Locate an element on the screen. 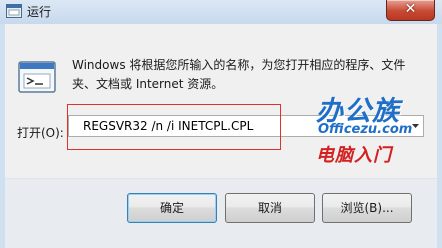  open-label: 打开(O): is located at coordinates (40, 133).